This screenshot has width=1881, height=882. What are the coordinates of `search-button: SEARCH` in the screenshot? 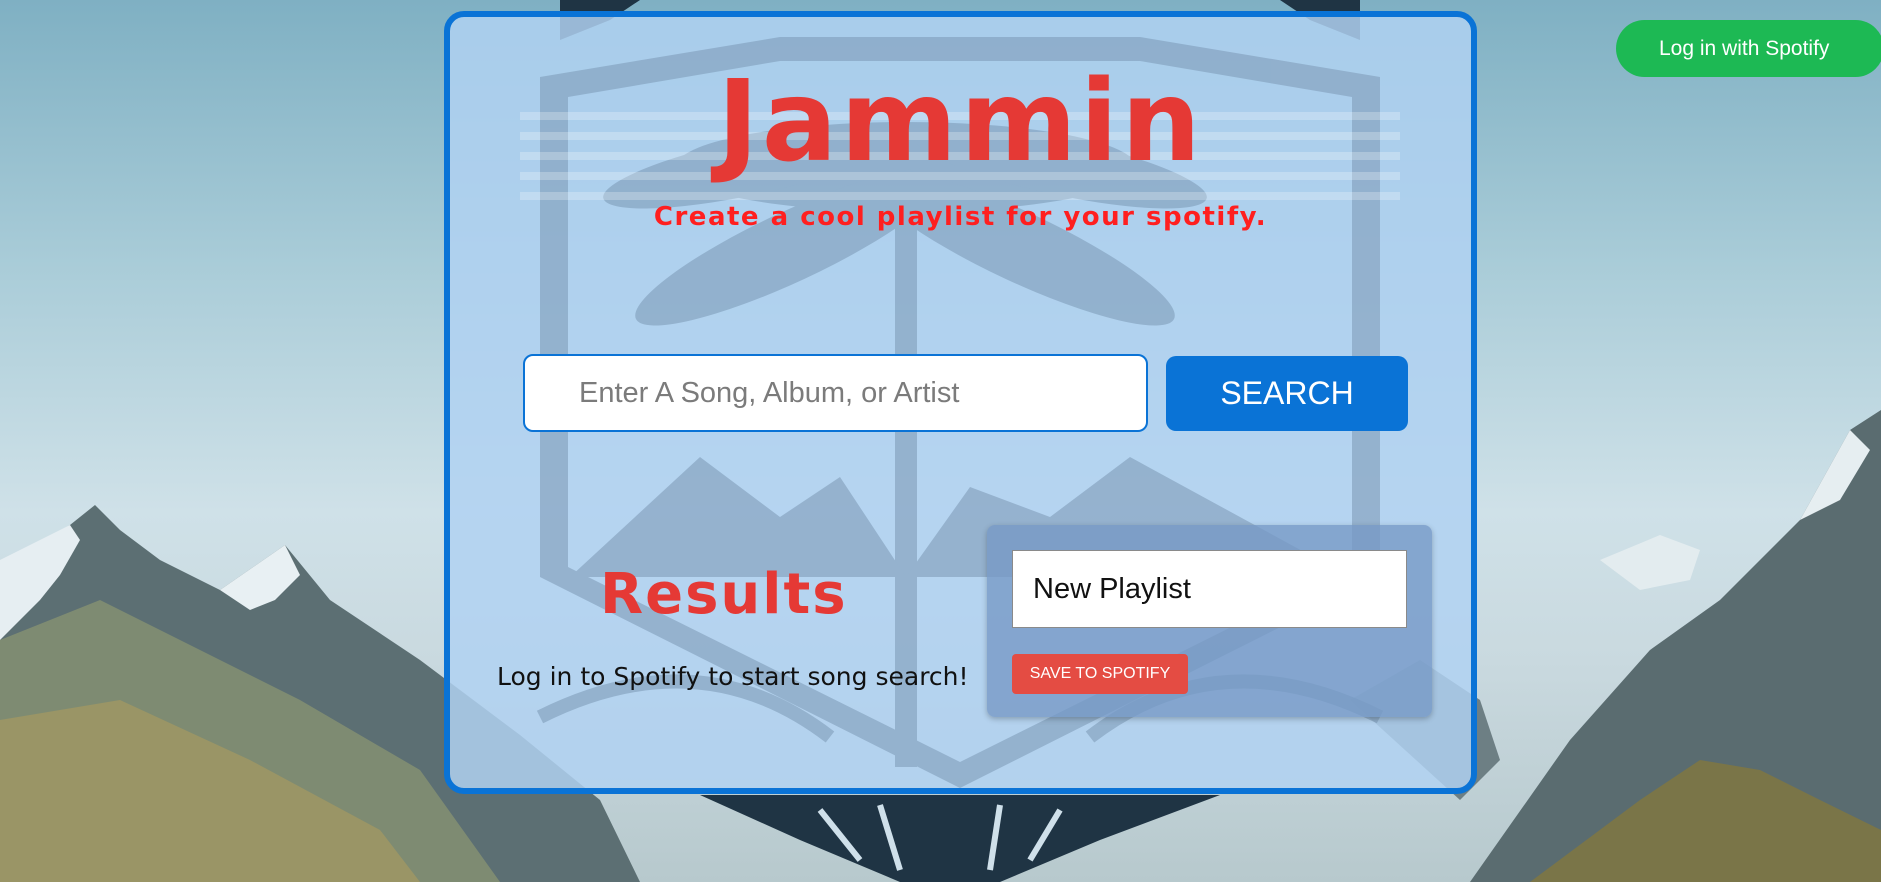 It's located at (1287, 393).